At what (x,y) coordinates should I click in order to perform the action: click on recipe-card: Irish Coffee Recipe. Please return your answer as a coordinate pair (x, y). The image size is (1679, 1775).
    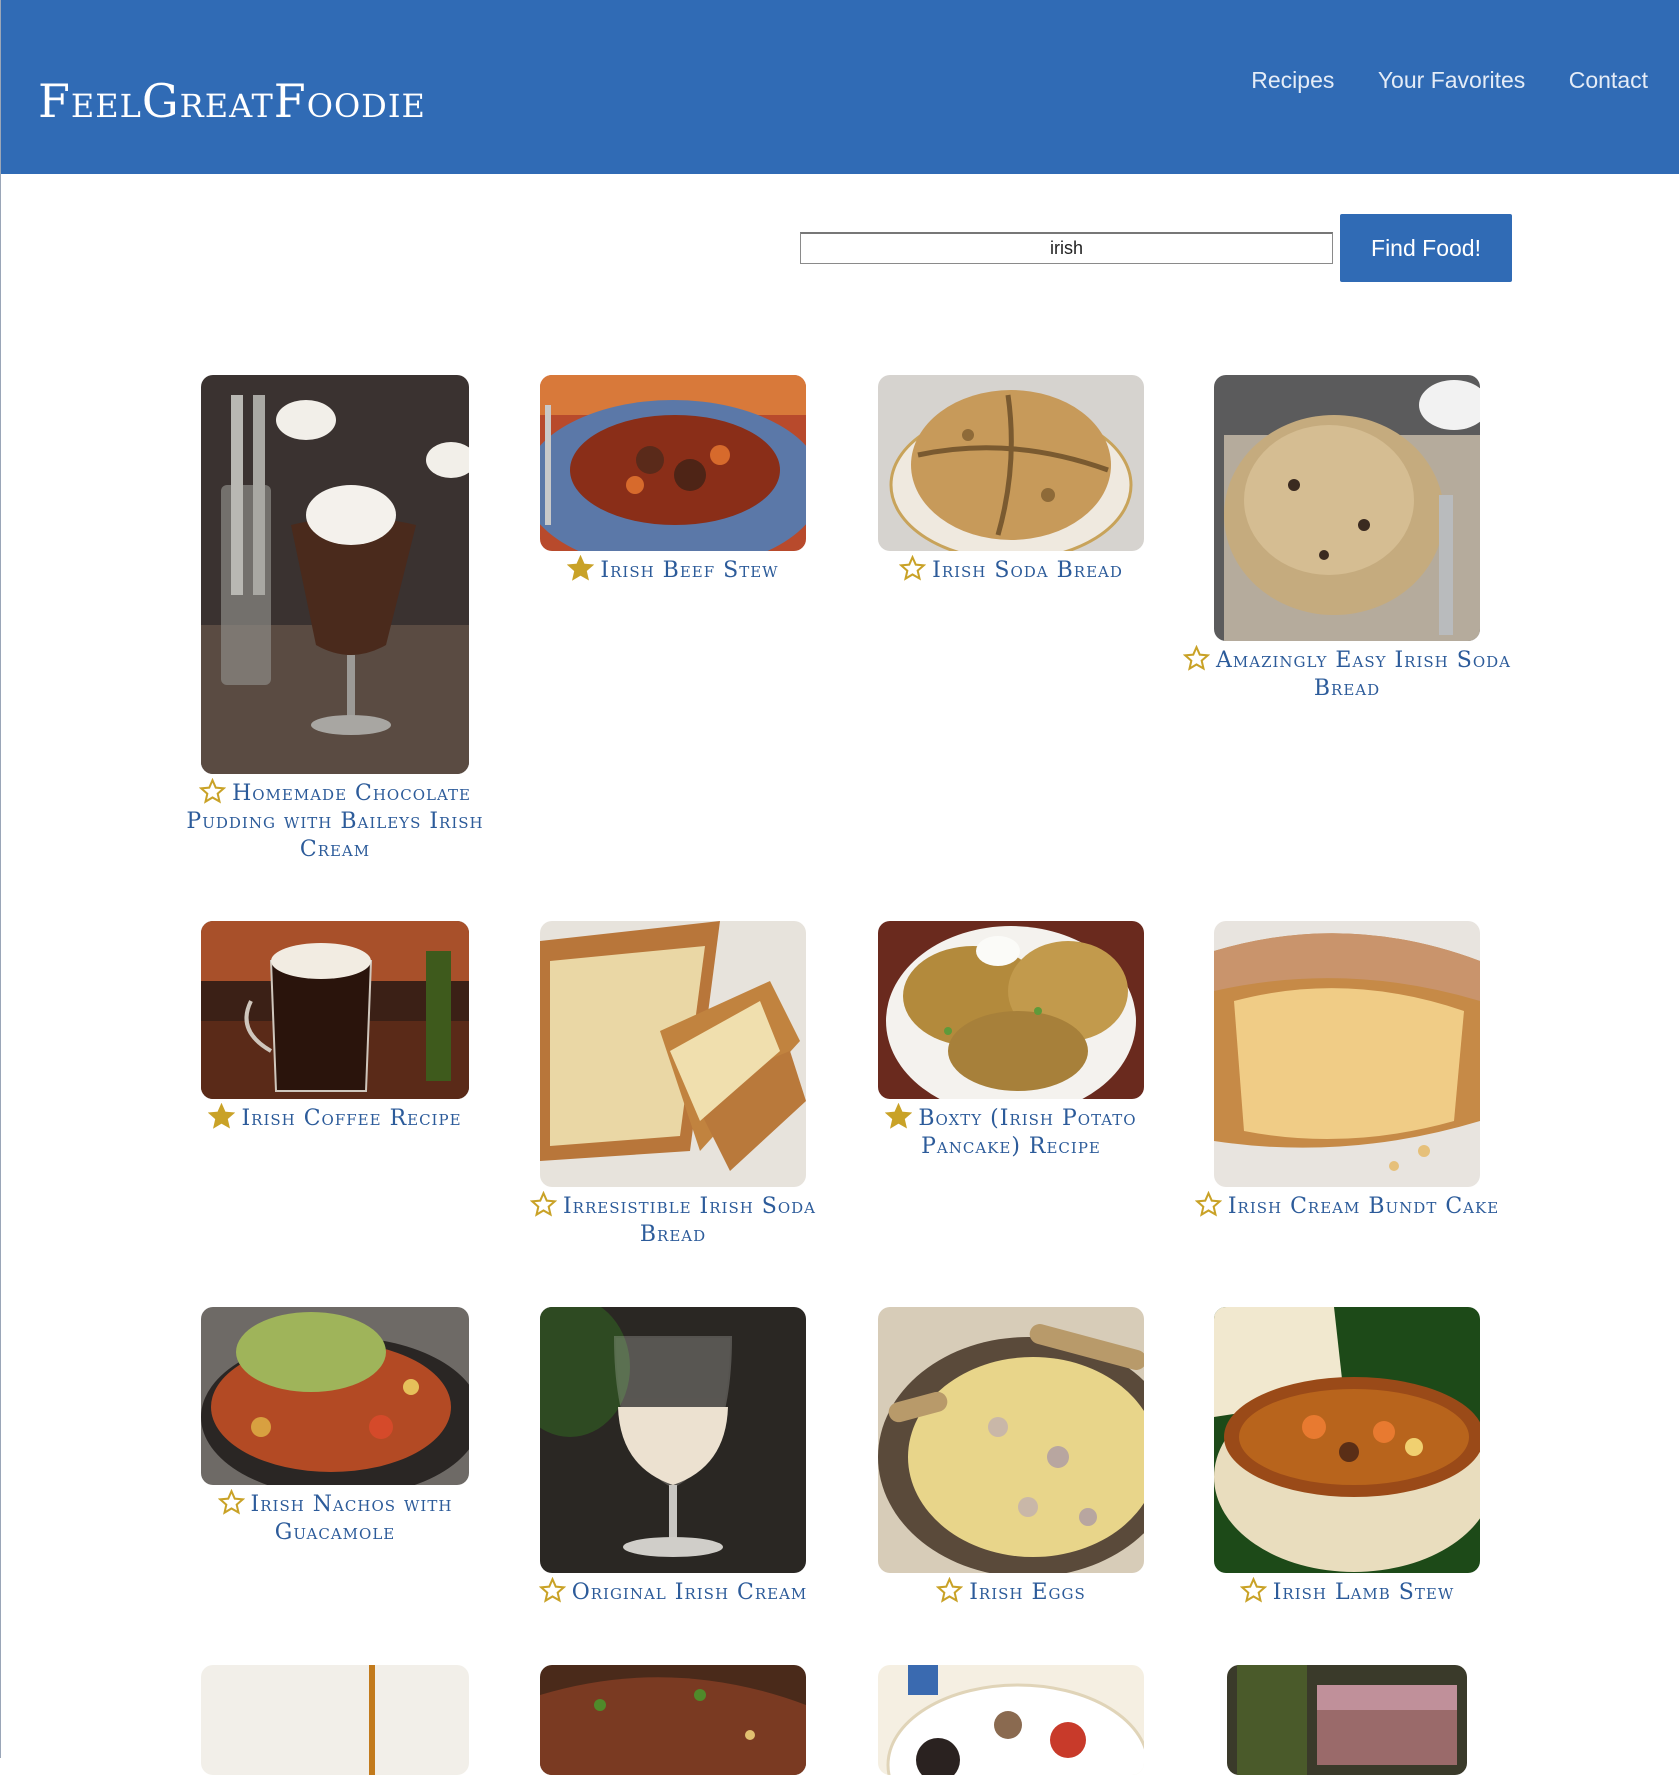
    Looking at the image, I should click on (335, 1027).